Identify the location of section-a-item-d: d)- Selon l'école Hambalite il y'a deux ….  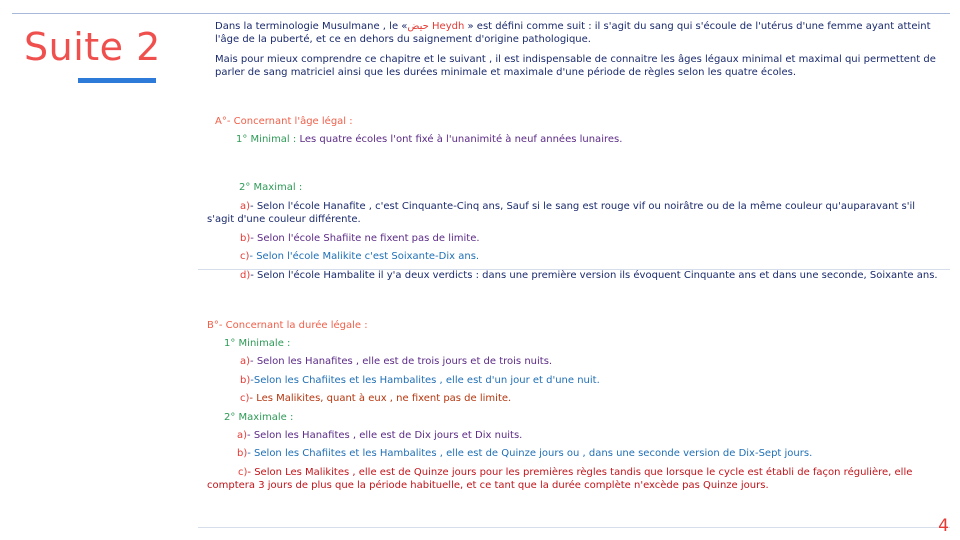
(574, 275).